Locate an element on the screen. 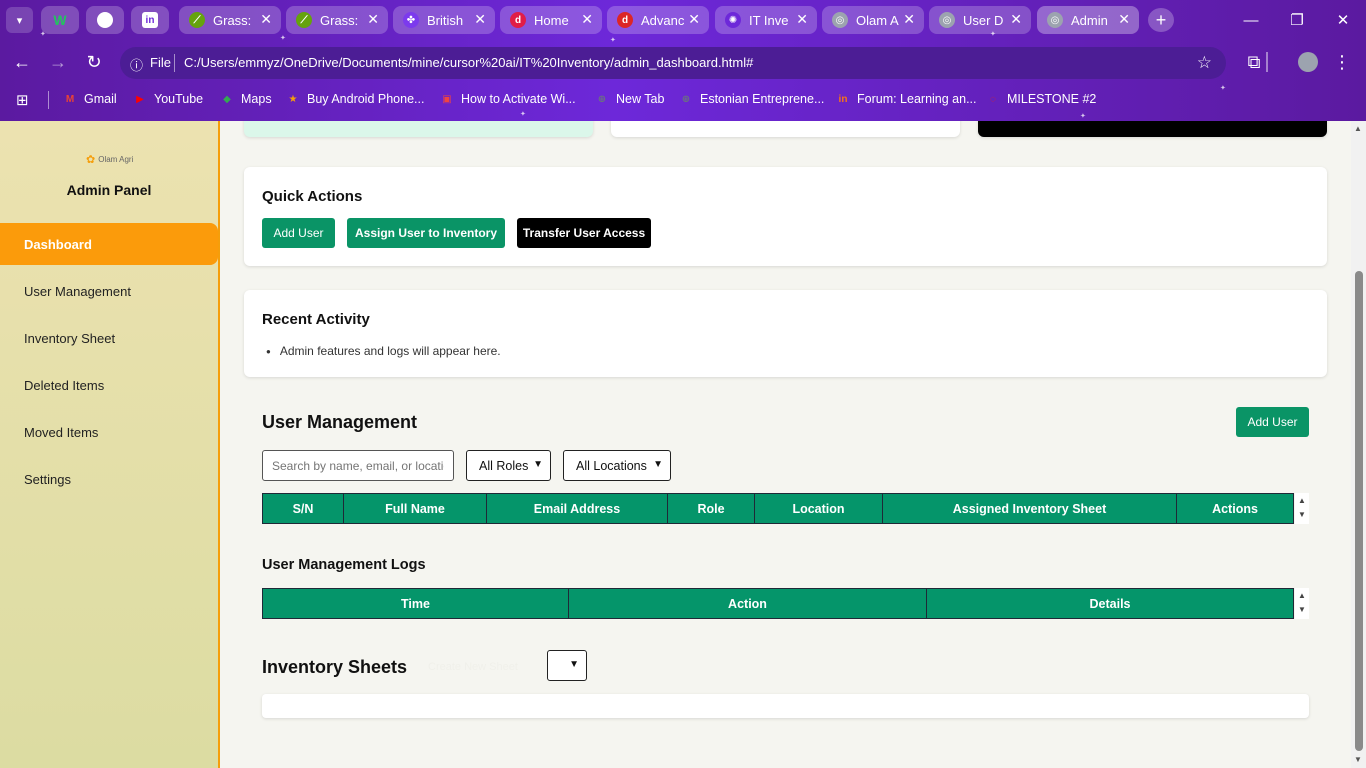 The height and width of the screenshot is (768, 1366). new-tab-button: + is located at coordinates (1161, 20).